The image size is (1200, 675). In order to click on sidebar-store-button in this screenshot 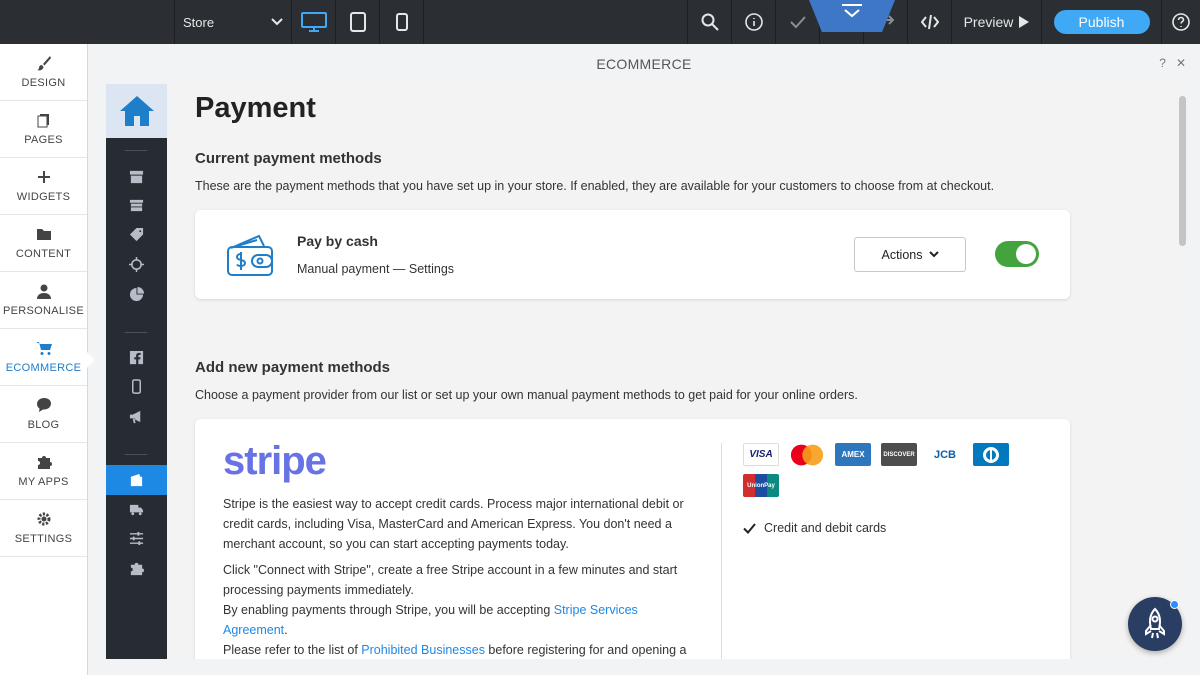, I will do `click(136, 176)`.